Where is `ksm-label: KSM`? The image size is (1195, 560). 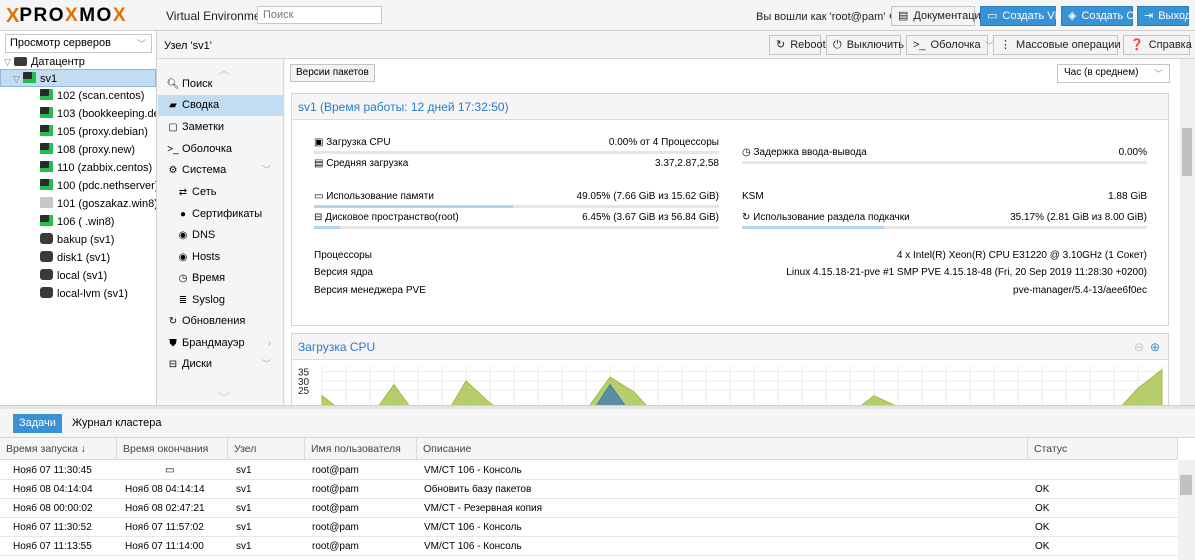
ksm-label: KSM is located at coordinates (753, 196).